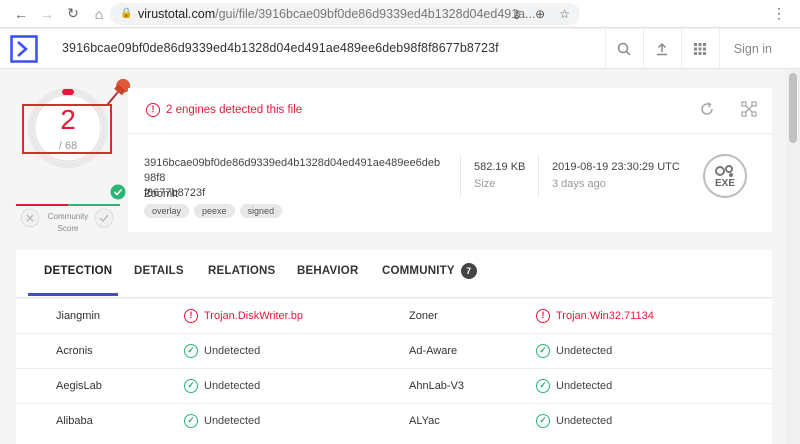  I want to click on community-count-badge: 7, so click(468, 270).